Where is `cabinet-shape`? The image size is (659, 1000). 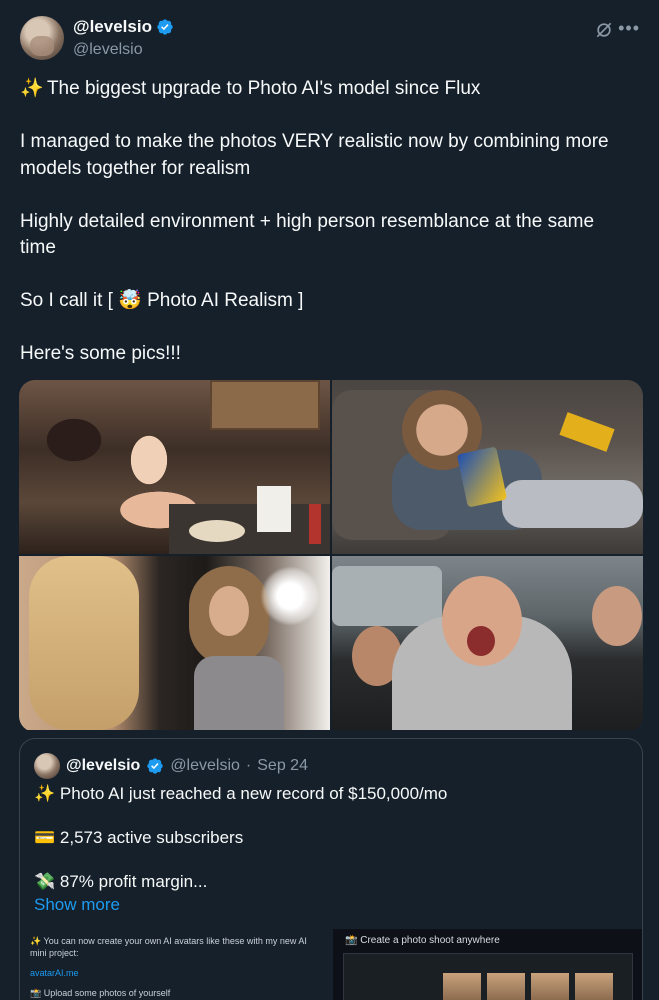
cabinet-shape is located at coordinates (265, 405).